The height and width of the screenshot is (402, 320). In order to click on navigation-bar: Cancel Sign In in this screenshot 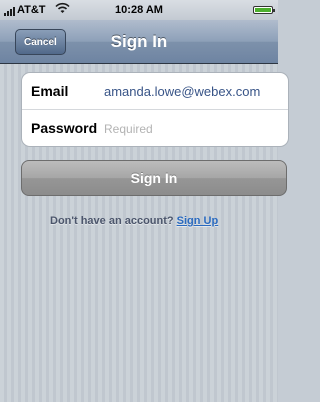, I will do `click(139, 42)`.